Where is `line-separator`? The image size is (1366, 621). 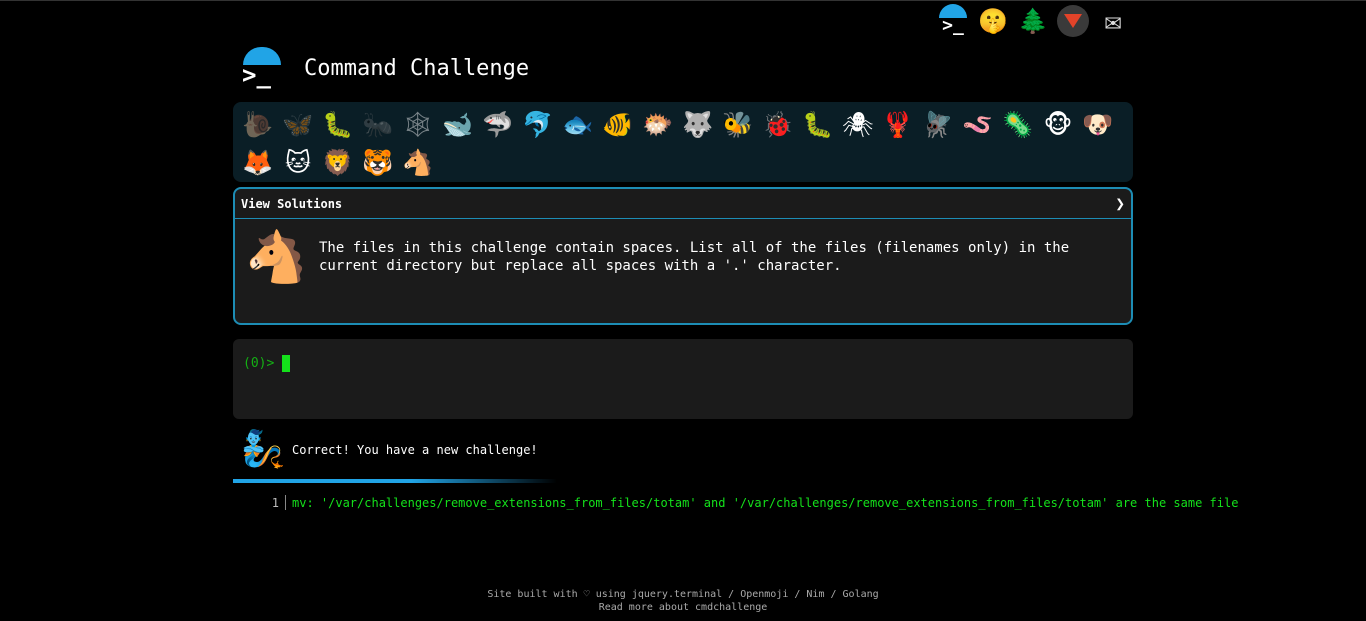
line-separator is located at coordinates (285, 502).